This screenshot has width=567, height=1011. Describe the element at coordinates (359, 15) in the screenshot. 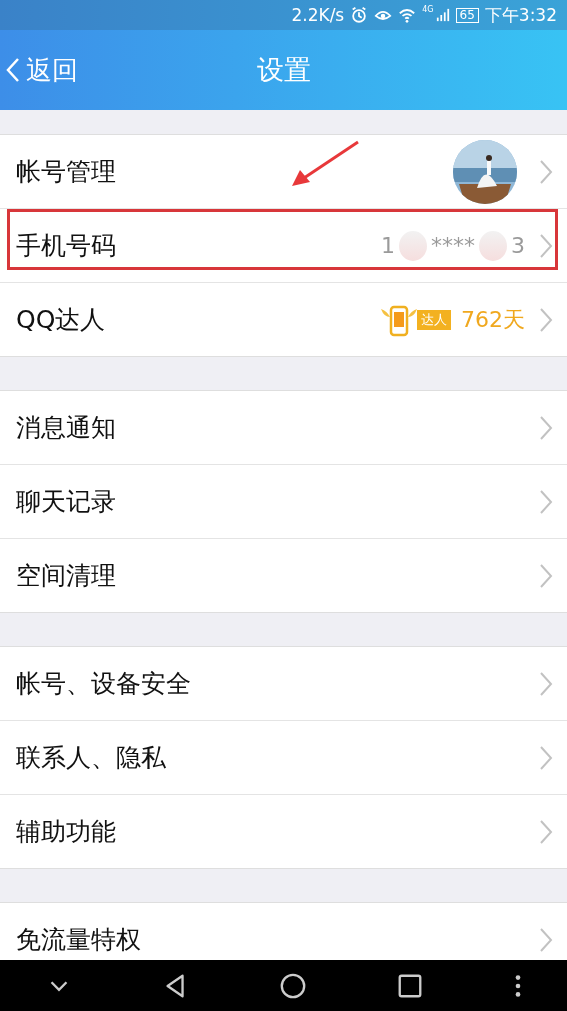

I see `alarm-icon` at that location.